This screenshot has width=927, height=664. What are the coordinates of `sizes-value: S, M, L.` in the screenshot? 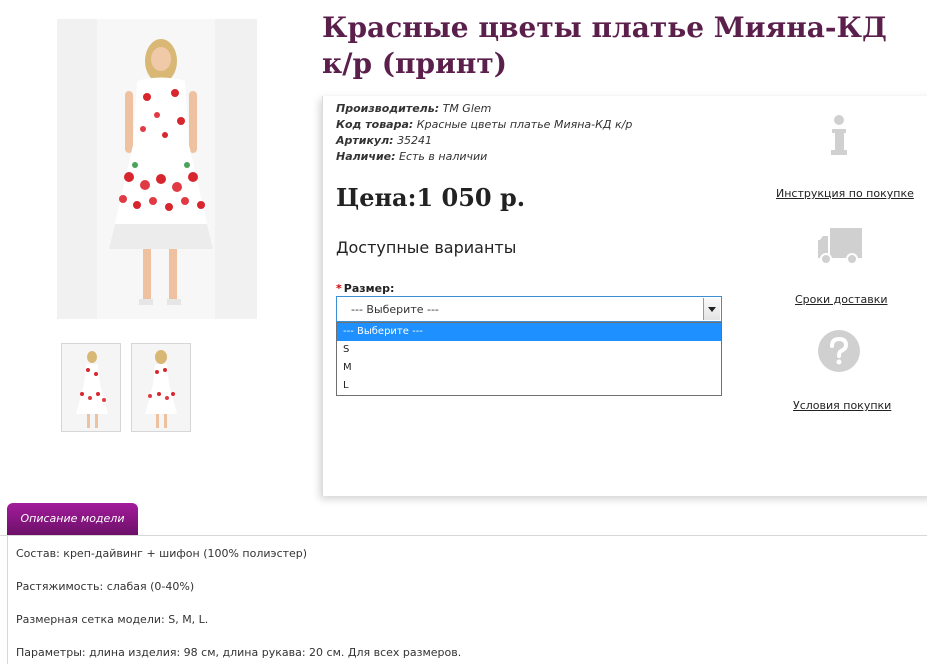 It's located at (188, 619).